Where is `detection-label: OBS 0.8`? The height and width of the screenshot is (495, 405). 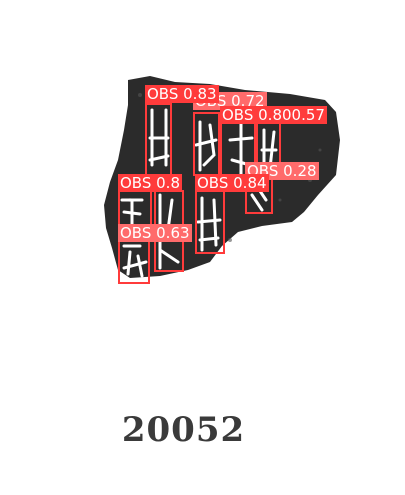 detection-label: OBS 0.8 is located at coordinates (150, 183).